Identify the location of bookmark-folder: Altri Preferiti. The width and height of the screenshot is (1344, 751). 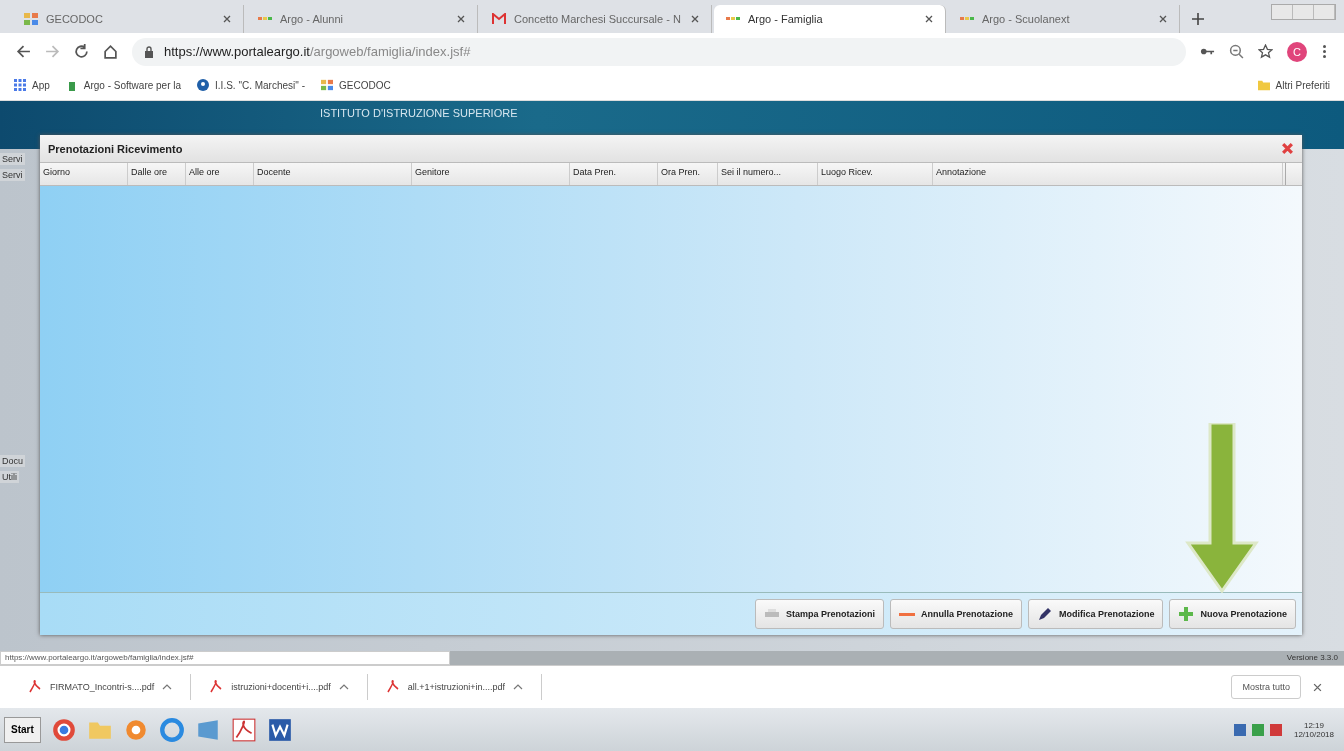
(1293, 85).